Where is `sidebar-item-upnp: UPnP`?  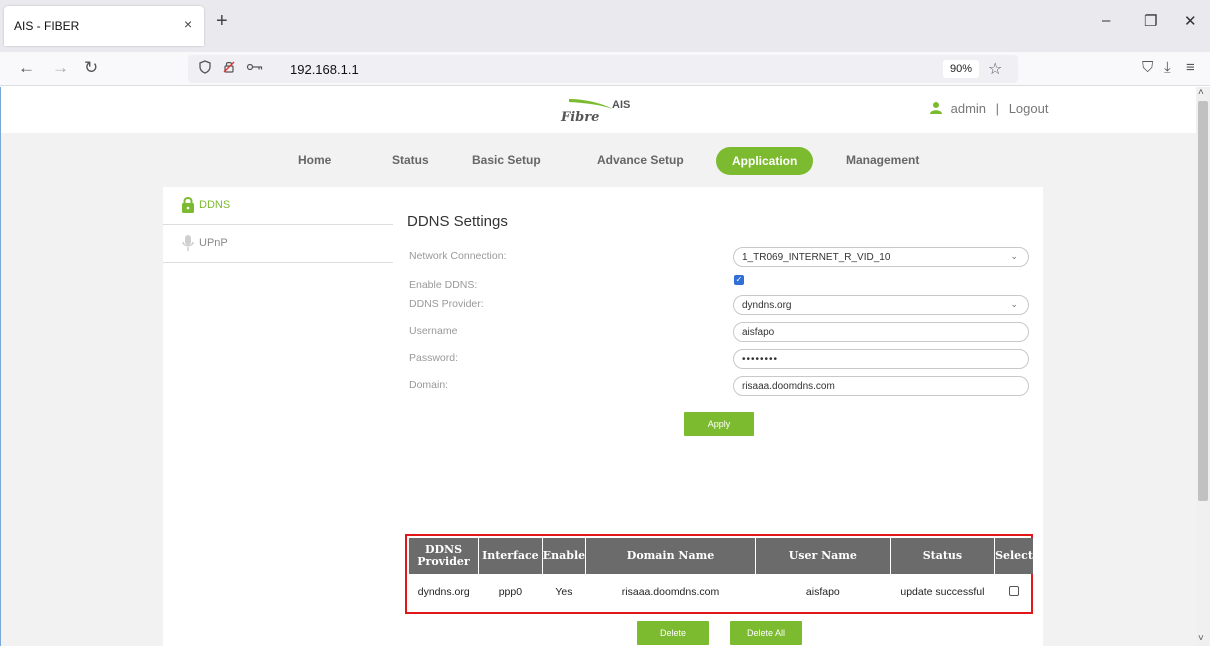
sidebar-item-upnp: UPnP is located at coordinates (278, 244).